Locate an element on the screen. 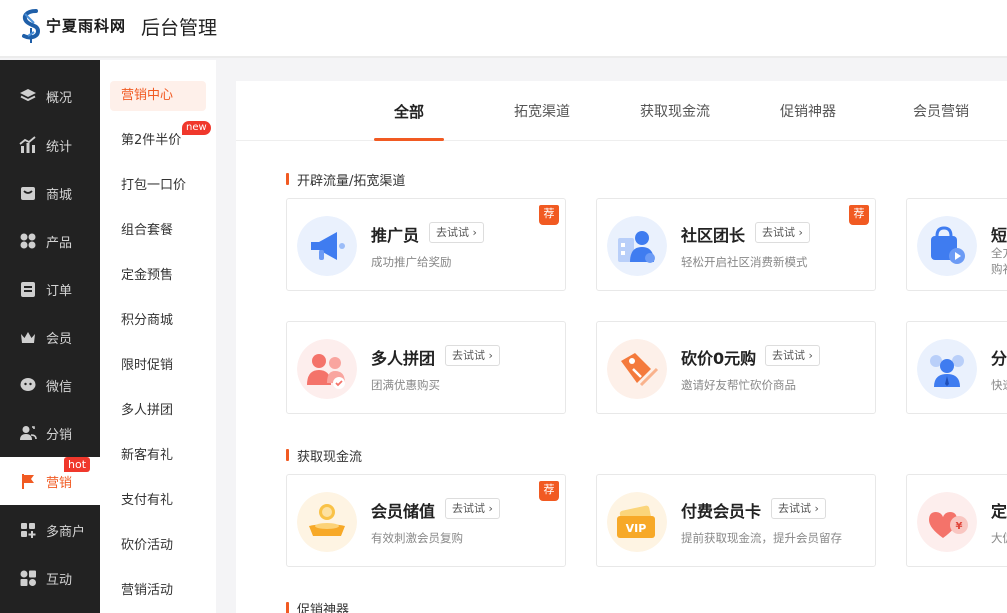 The height and width of the screenshot is (613, 1007). sidebar-item-stats: 统计 is located at coordinates (50, 145).